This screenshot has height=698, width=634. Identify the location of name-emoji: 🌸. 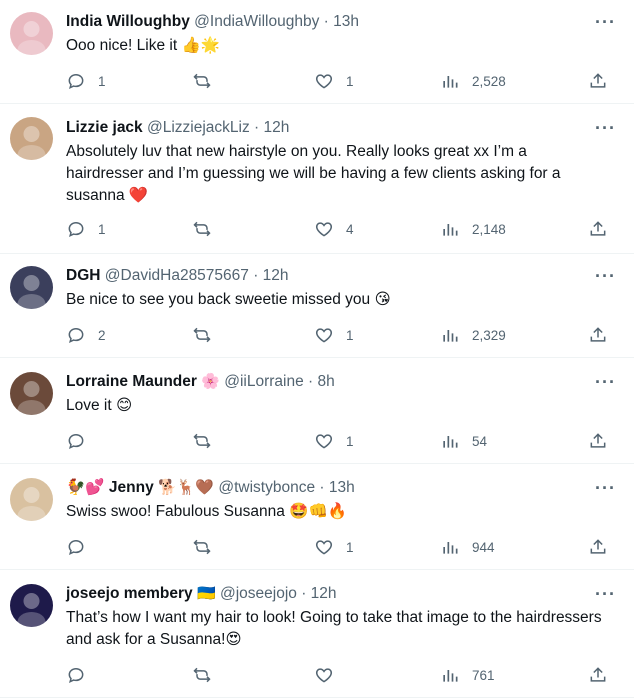
(210, 381).